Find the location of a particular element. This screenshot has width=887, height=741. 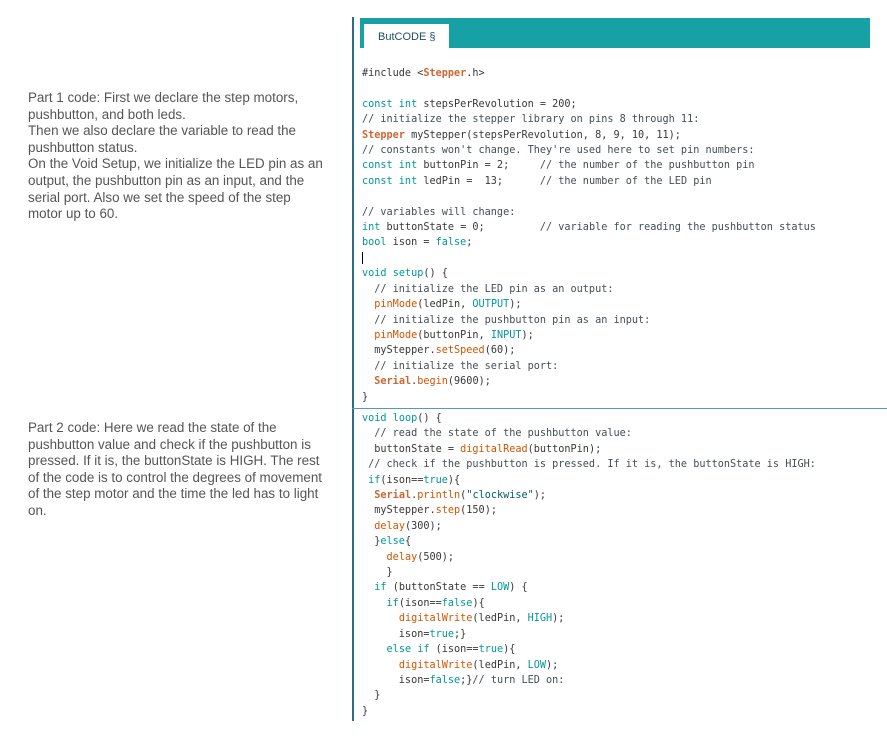

code-token: (500); is located at coordinates (436, 557).